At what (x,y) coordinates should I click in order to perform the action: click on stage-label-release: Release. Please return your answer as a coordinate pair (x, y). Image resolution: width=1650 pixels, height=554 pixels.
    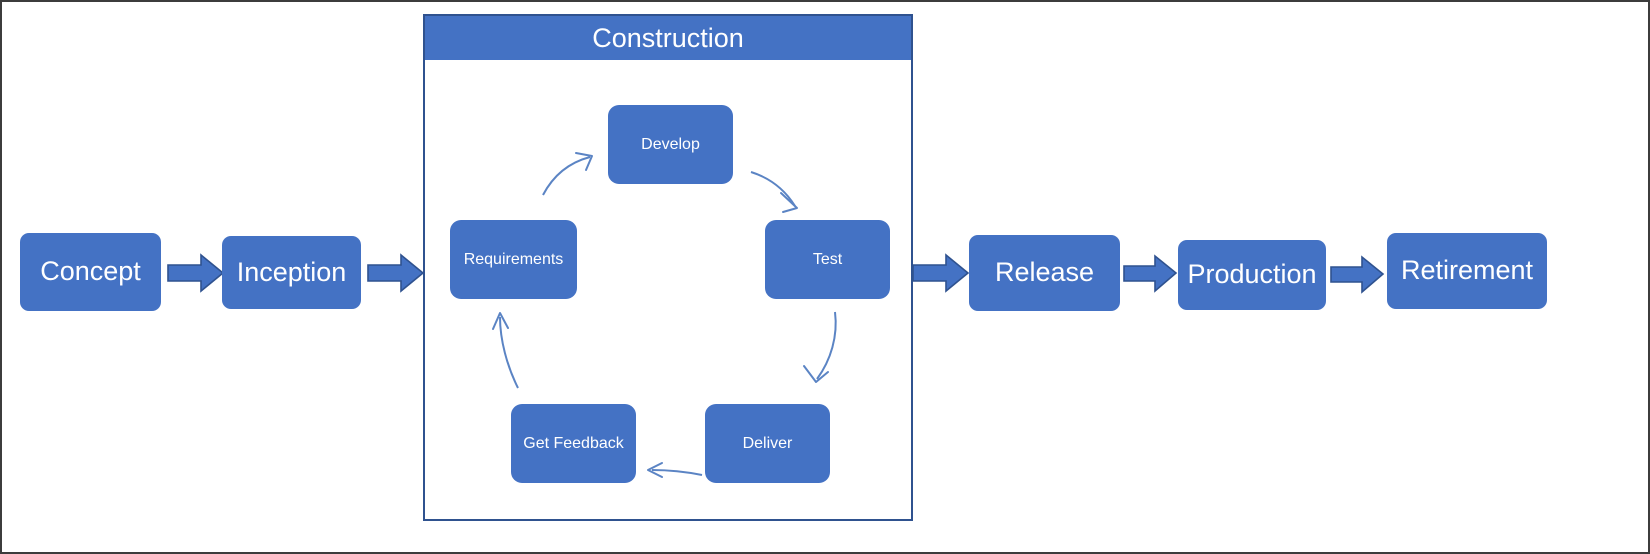
    Looking at the image, I should click on (1044, 272).